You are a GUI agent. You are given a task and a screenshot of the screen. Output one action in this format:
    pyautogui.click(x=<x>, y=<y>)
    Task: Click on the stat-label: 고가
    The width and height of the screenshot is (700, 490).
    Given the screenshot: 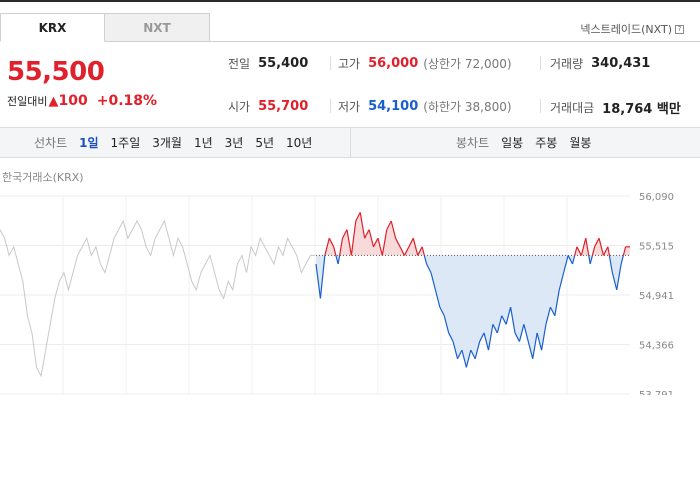 What is the action you would take?
    pyautogui.click(x=349, y=64)
    